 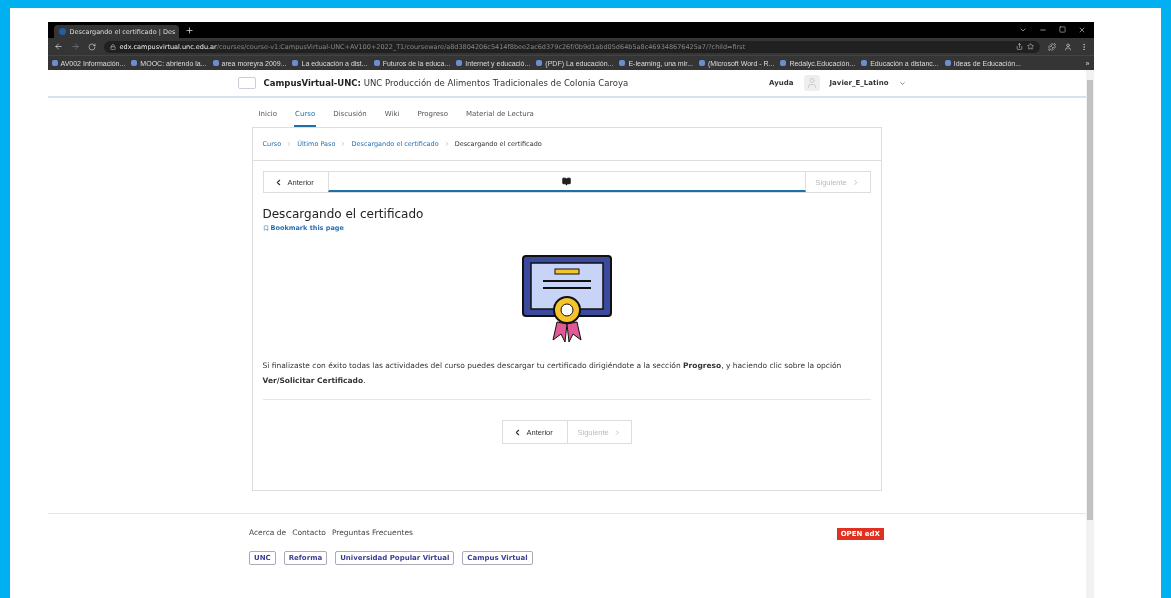 What do you see at coordinates (446, 83) in the screenshot?
I see `course-title: CampusVirtual-UNC: UNC Producción de Alimentos Tradicionales de Colonia Caroya` at bounding box center [446, 83].